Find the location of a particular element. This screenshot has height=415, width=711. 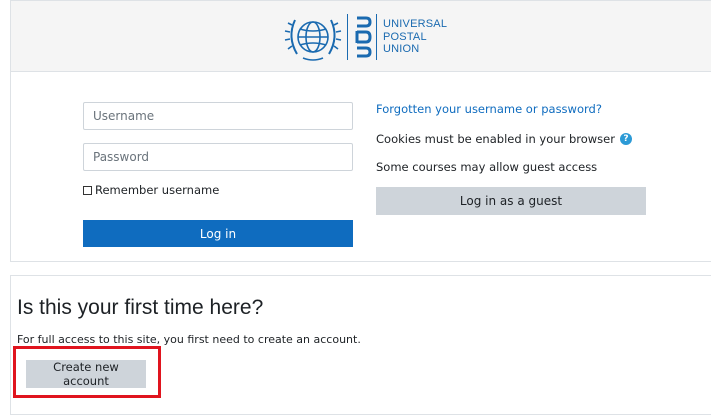

upu-logo: UNIVERSAL POSTAL UNION is located at coordinates (365, 37).